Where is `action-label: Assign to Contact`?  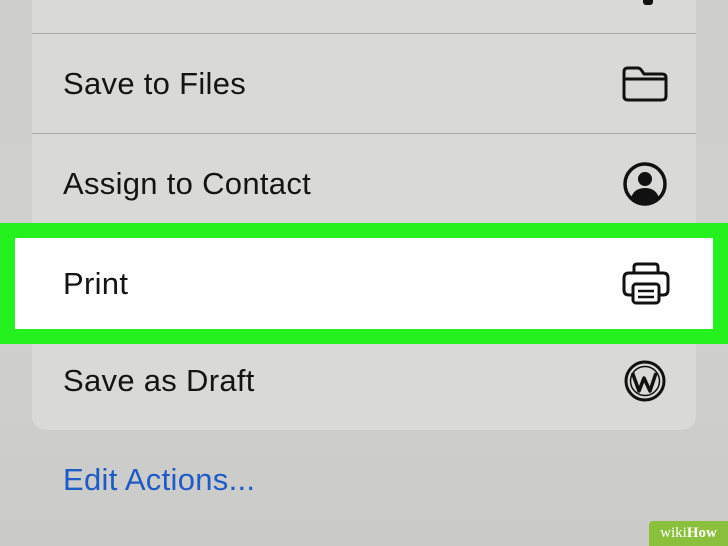 action-label: Assign to Contact is located at coordinates (187, 183).